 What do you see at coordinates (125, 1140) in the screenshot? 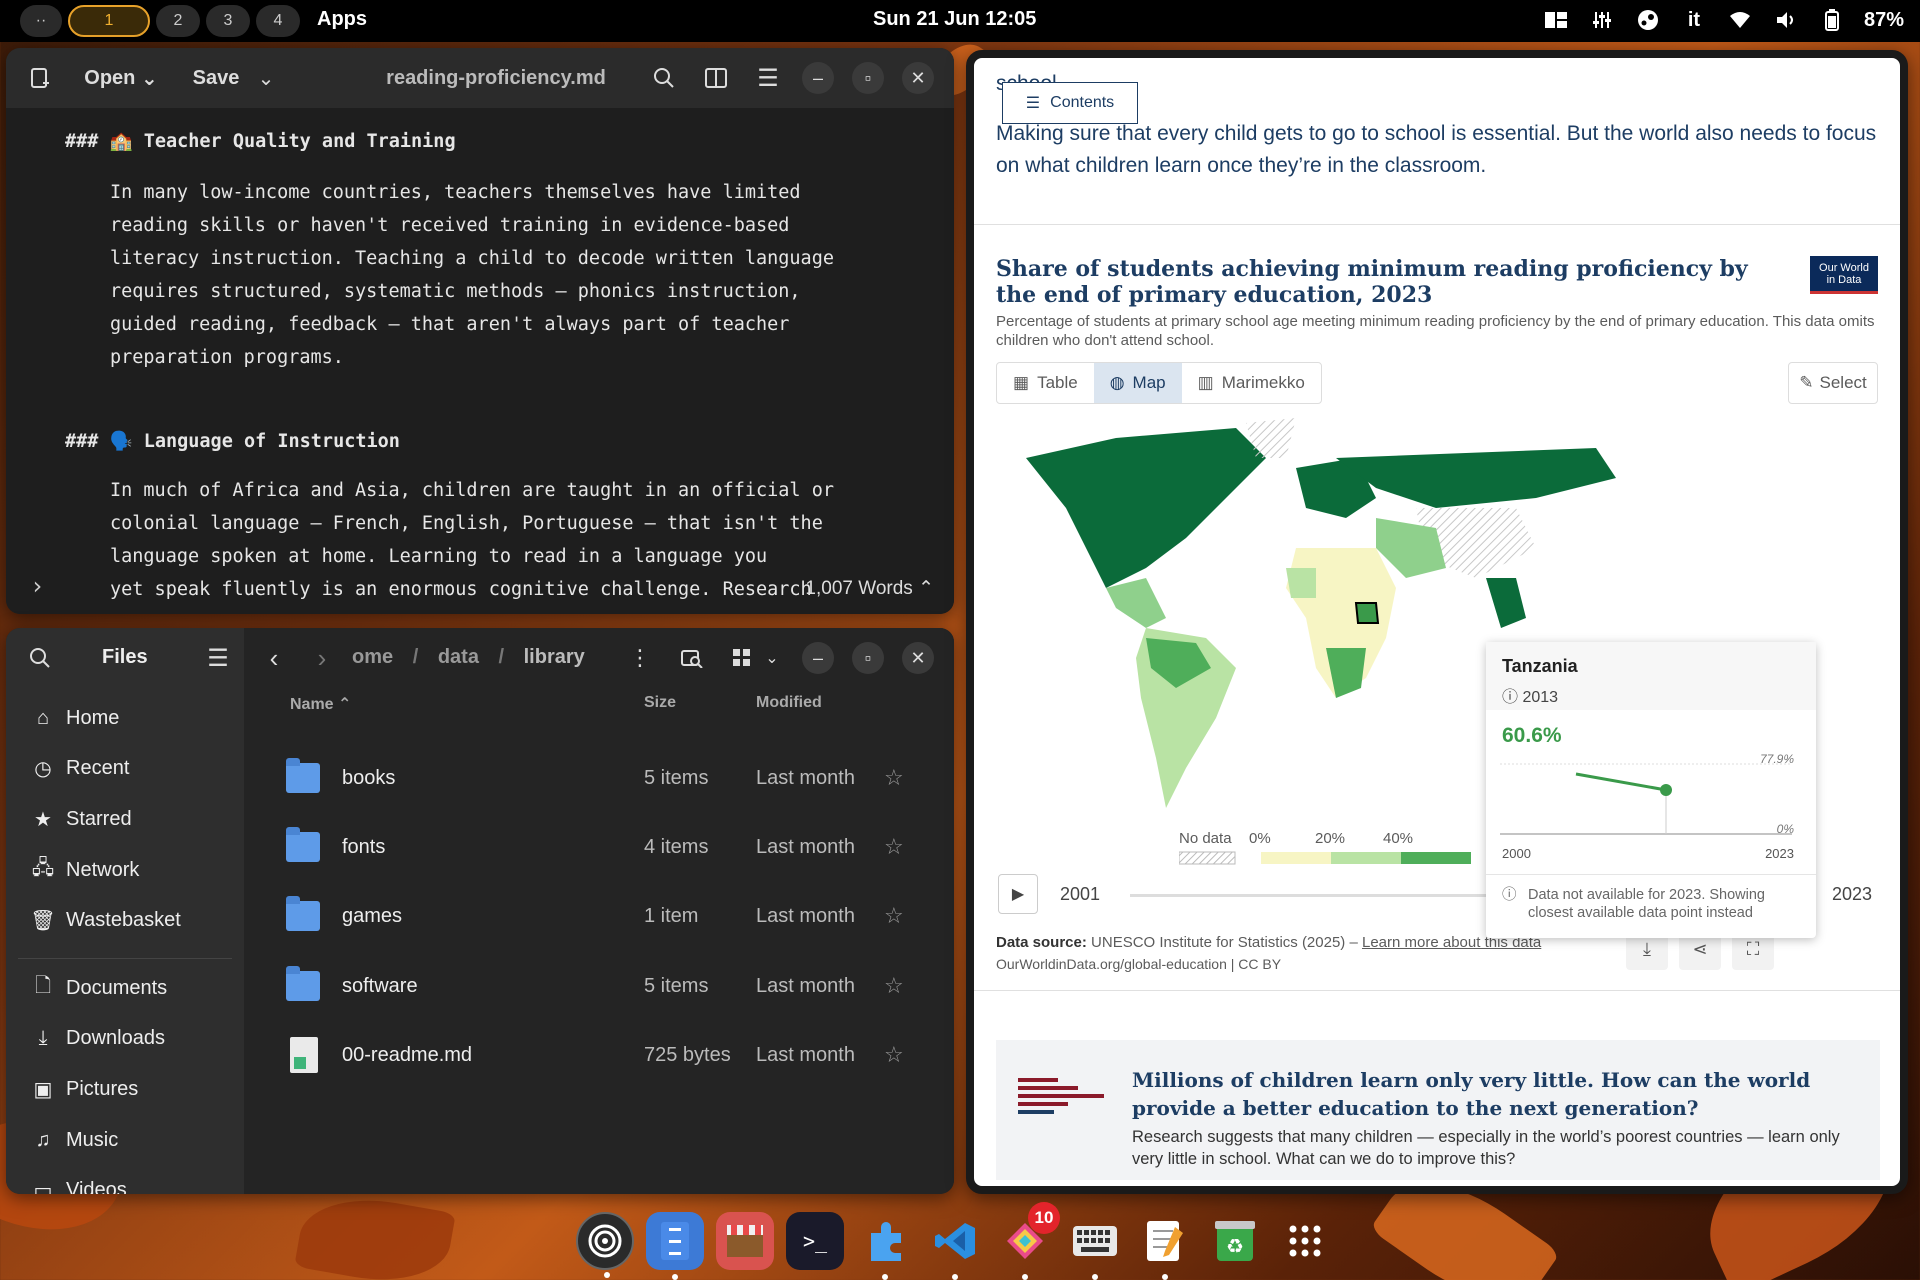
I see `sidebar-item-music: ♫ Music` at bounding box center [125, 1140].